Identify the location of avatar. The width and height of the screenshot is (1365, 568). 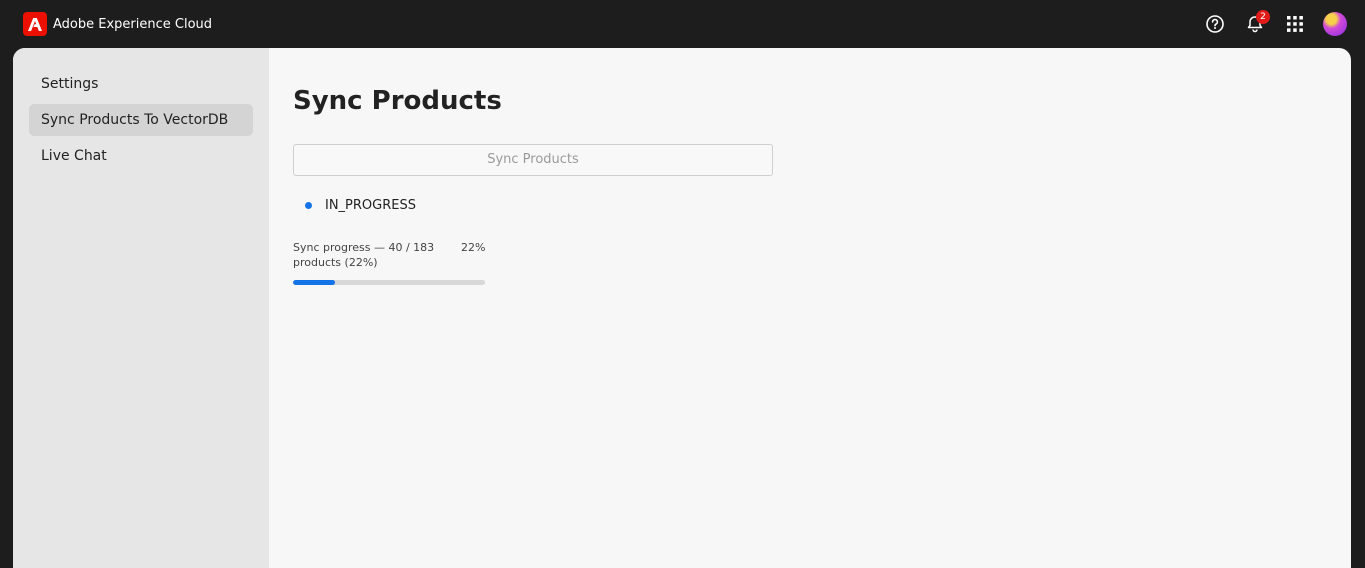
(1335, 24).